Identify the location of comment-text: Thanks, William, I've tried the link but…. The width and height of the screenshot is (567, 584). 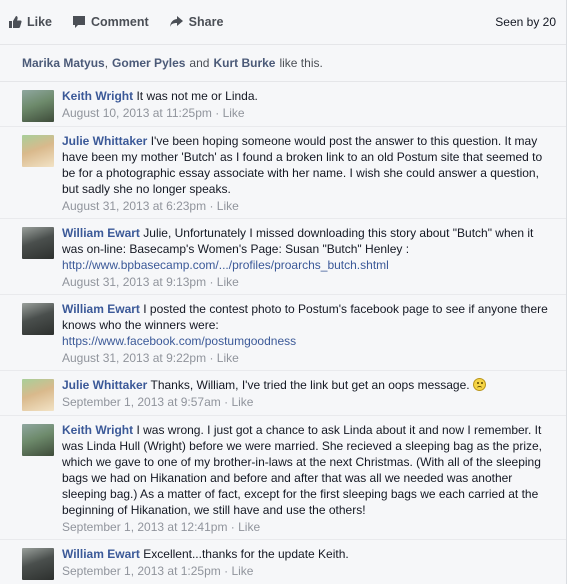
(310, 385).